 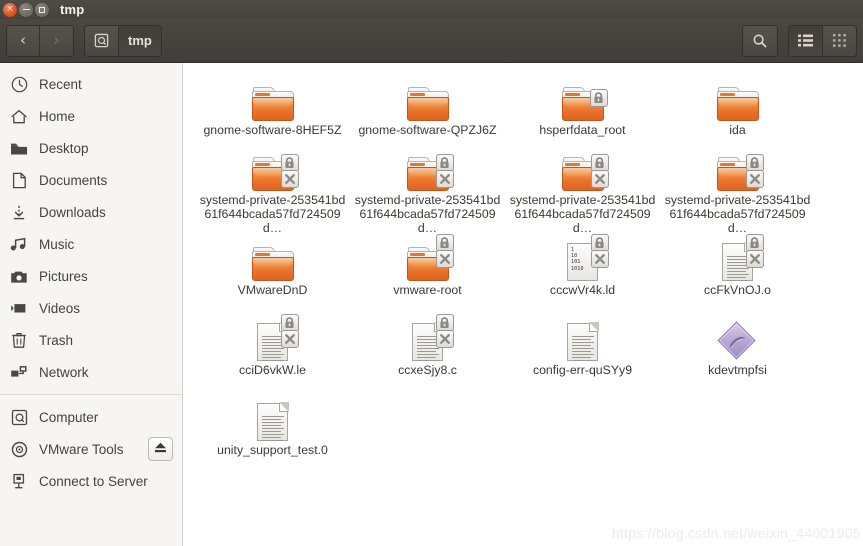 I want to click on file-name-label: ccxeSjy8.c, so click(x=427, y=370).